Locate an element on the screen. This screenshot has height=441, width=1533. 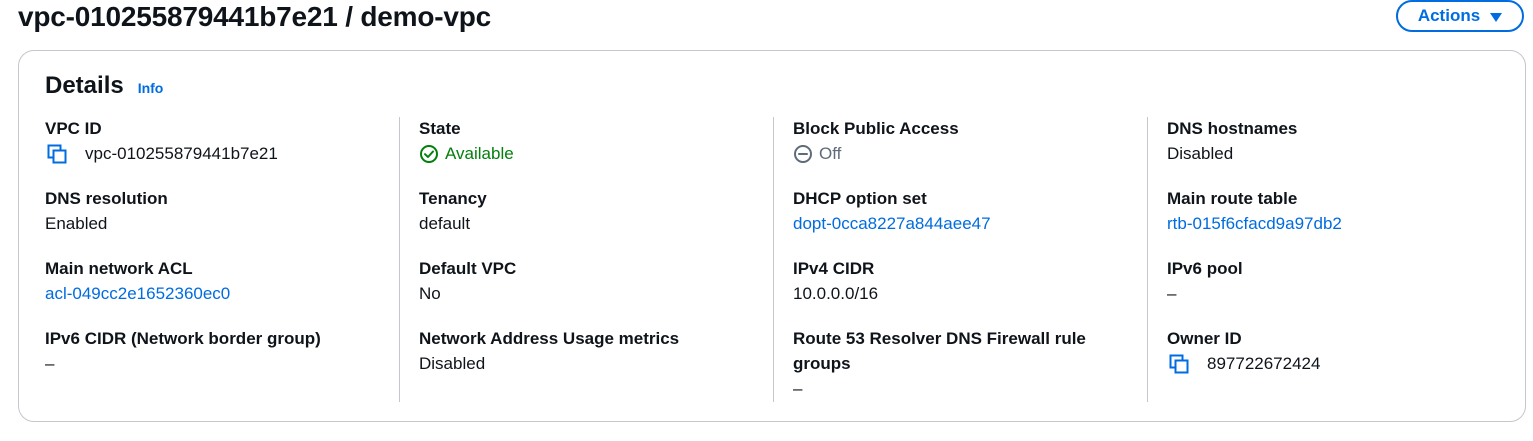
actions-button: Actions is located at coordinates (1460, 16).